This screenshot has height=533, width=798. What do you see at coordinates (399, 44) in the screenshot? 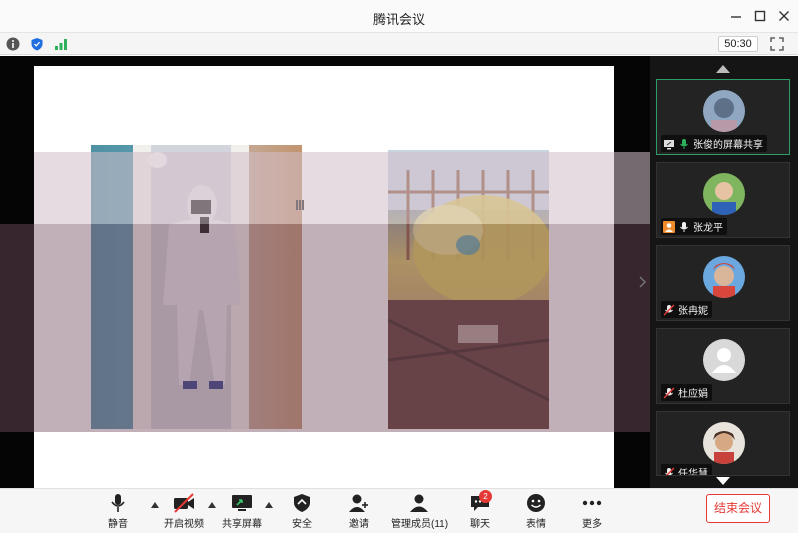
I see `status-bar: 50:30` at bounding box center [399, 44].